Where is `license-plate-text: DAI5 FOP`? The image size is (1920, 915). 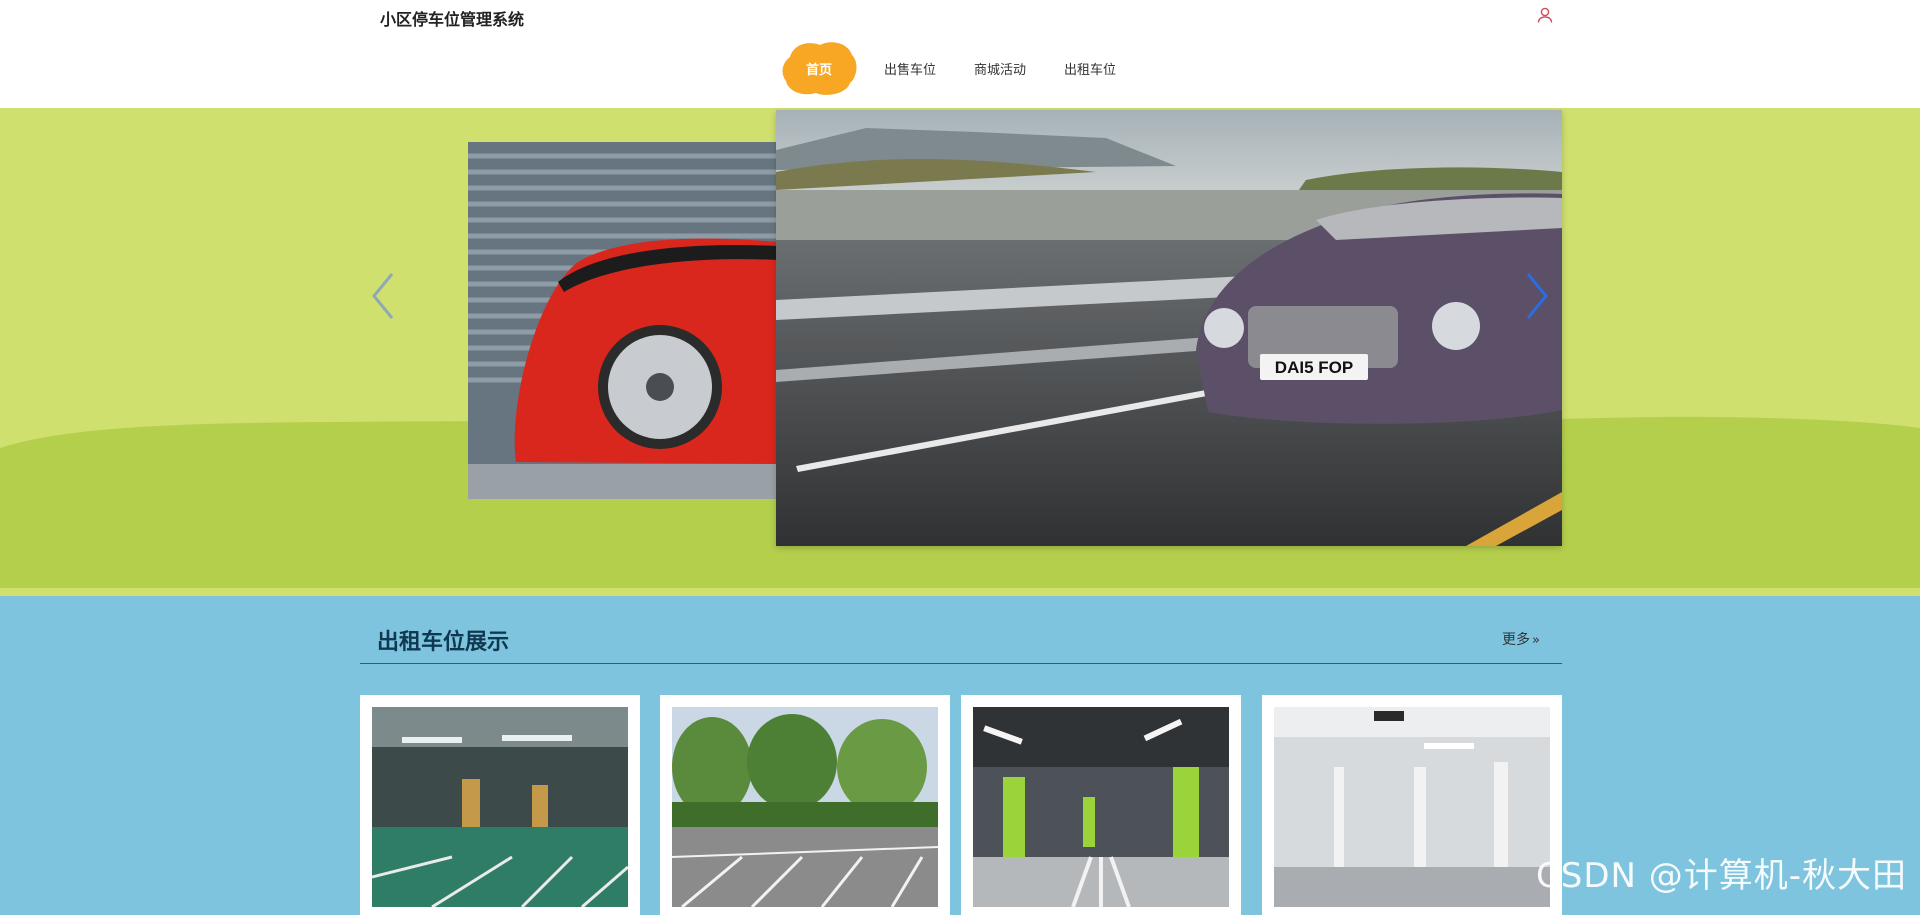
license-plate-text: DAI5 FOP is located at coordinates (1314, 367).